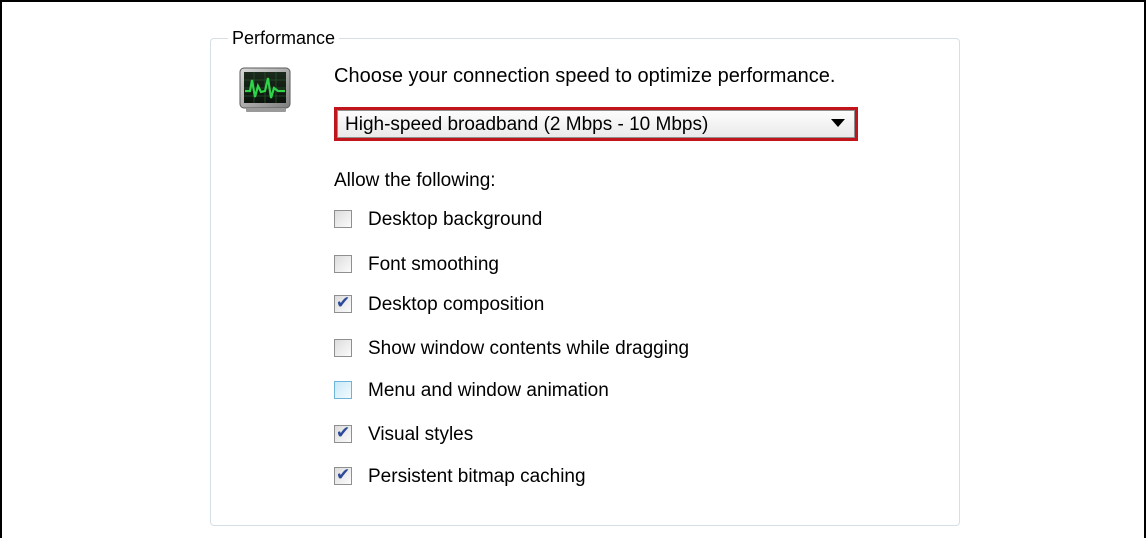 This screenshot has width=1146, height=540. I want to click on visual-styles-checkbox: ✔, so click(343, 433).